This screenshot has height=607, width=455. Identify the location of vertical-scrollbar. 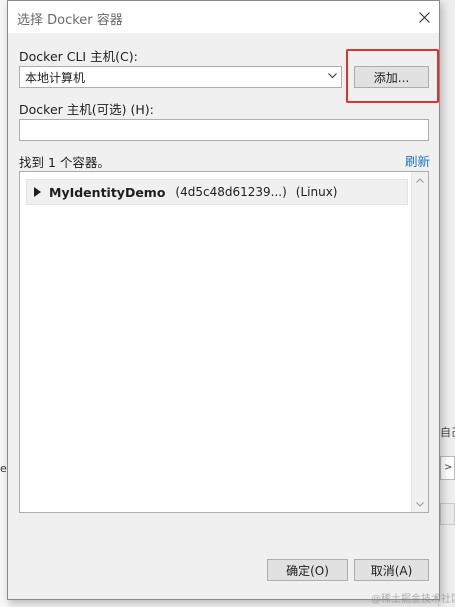
(419, 342).